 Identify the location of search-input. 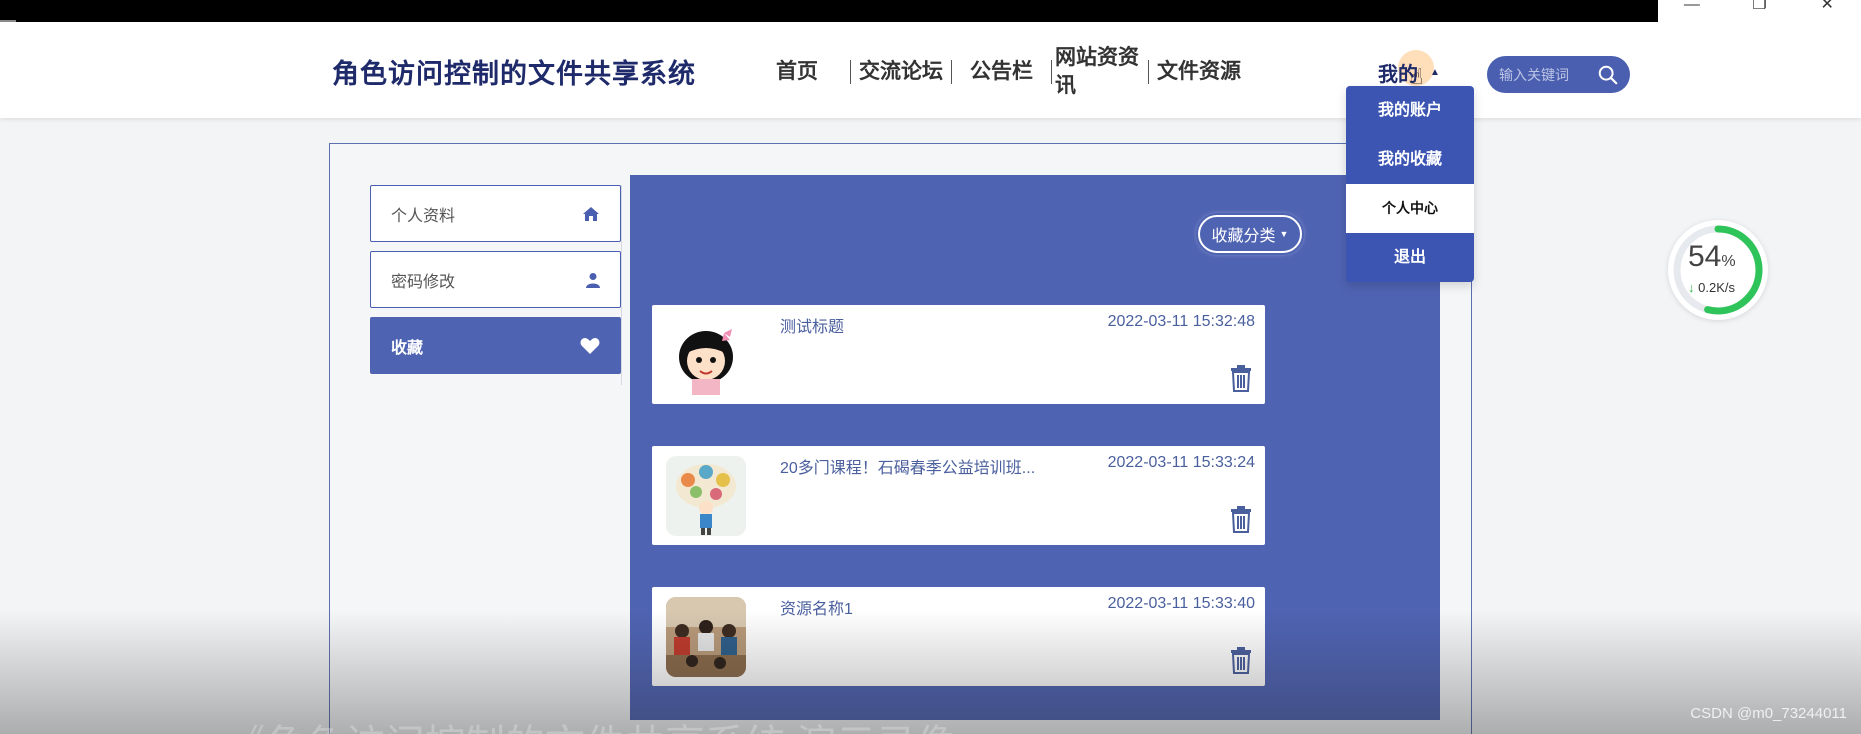
(1545, 74).